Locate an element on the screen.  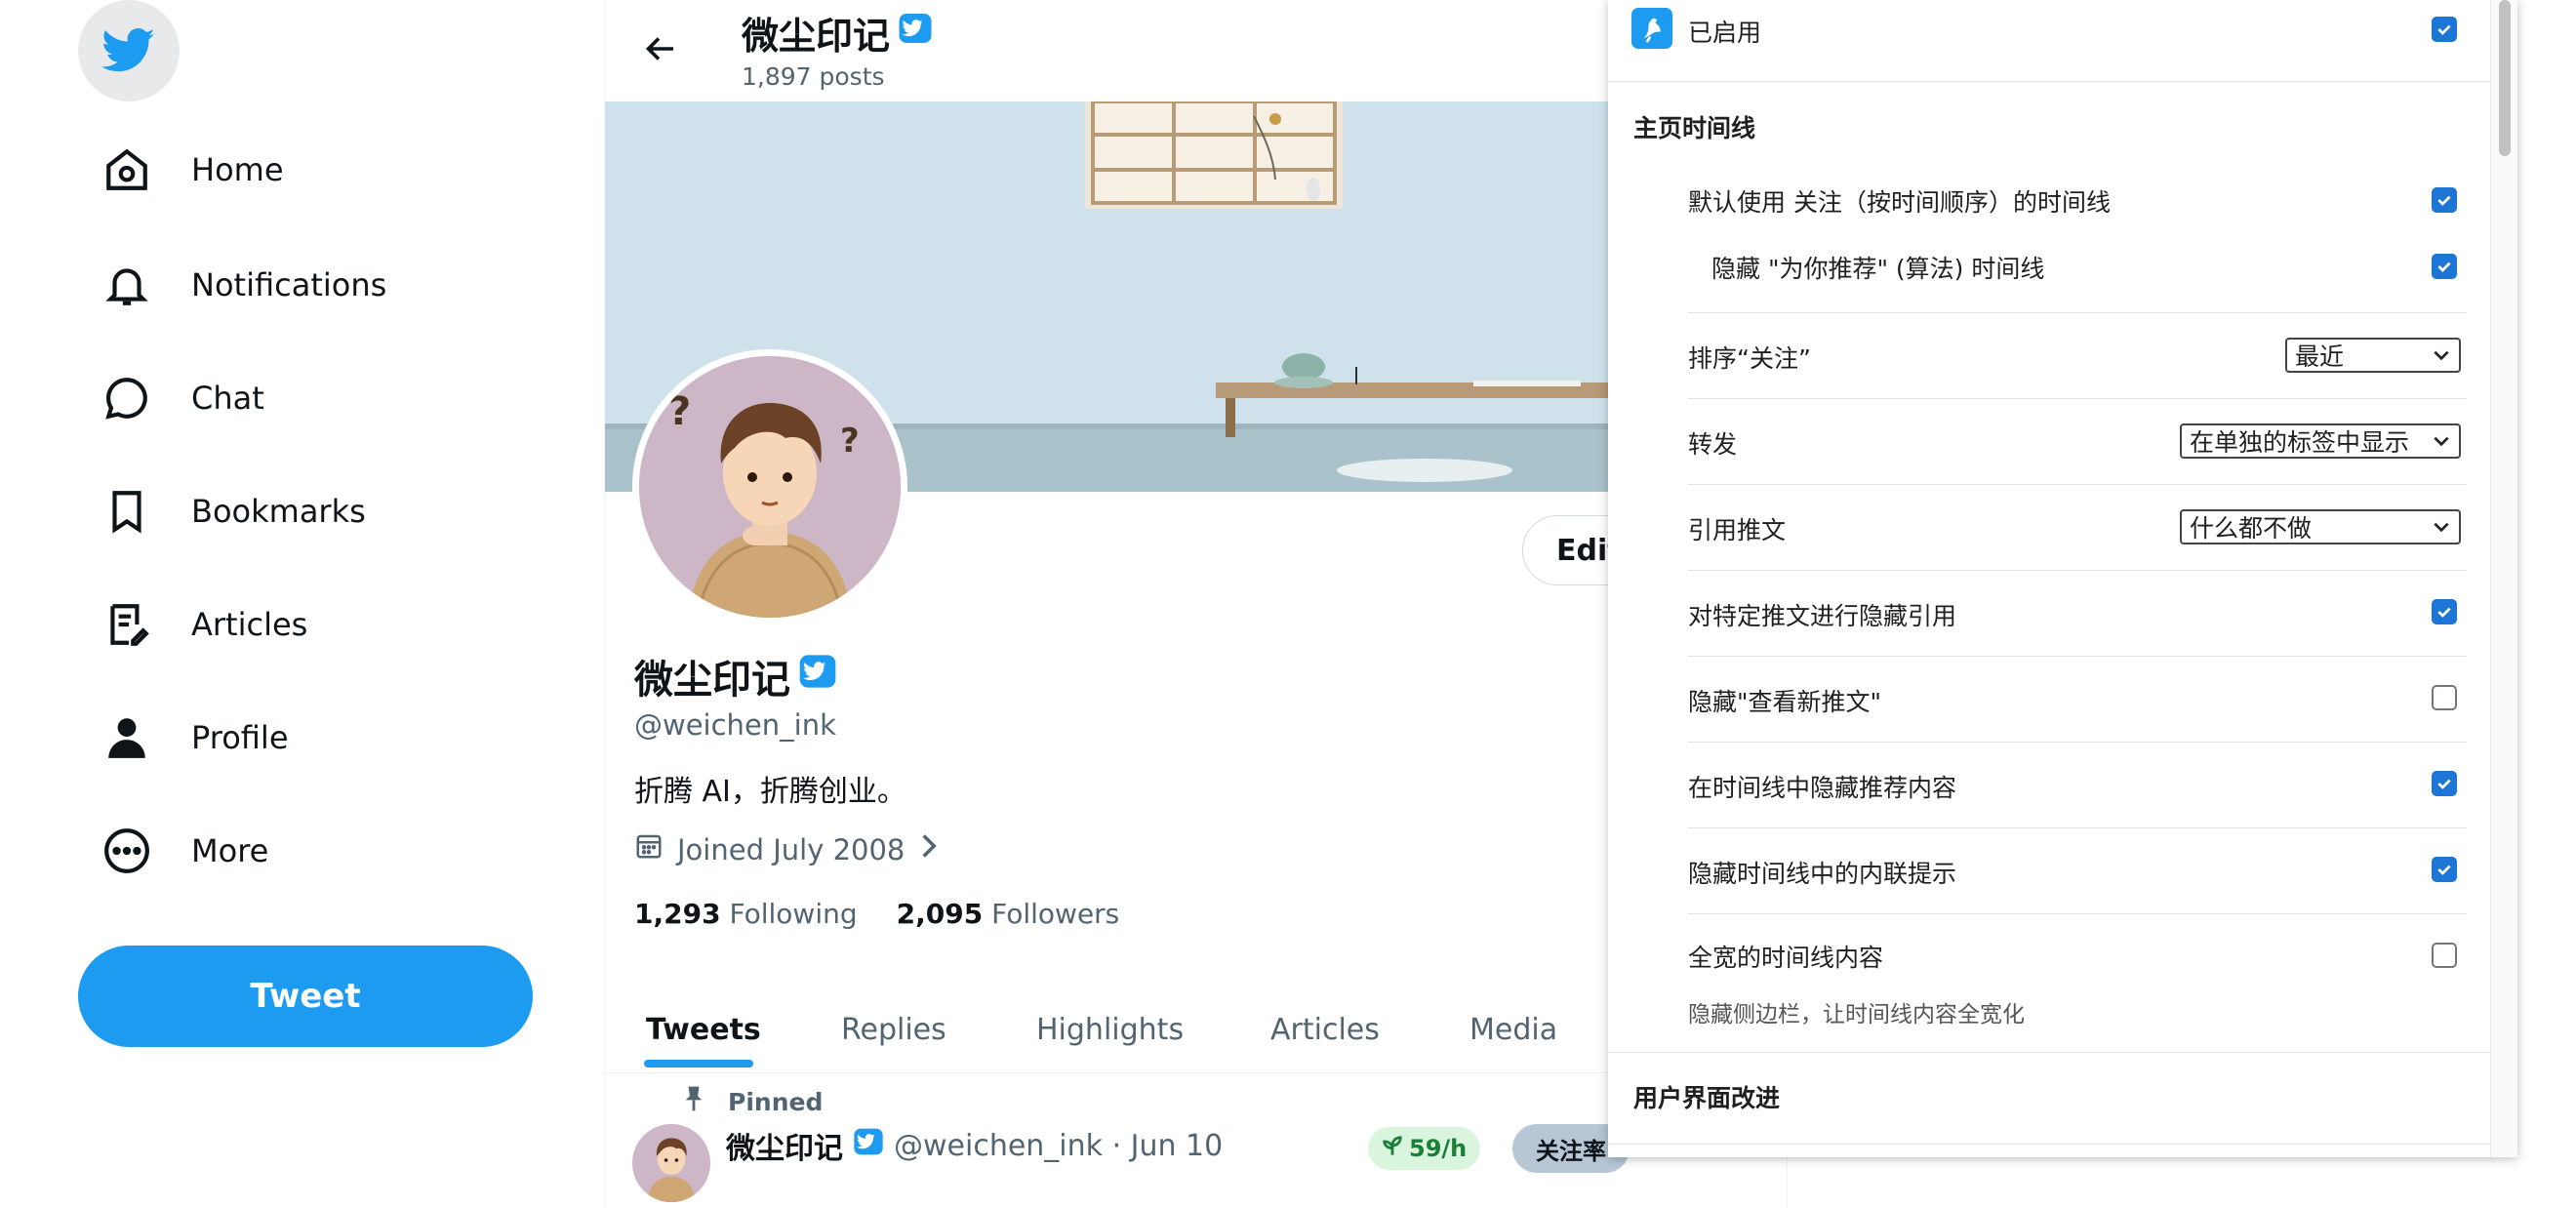
sprout-icon is located at coordinates (1392, 1148).